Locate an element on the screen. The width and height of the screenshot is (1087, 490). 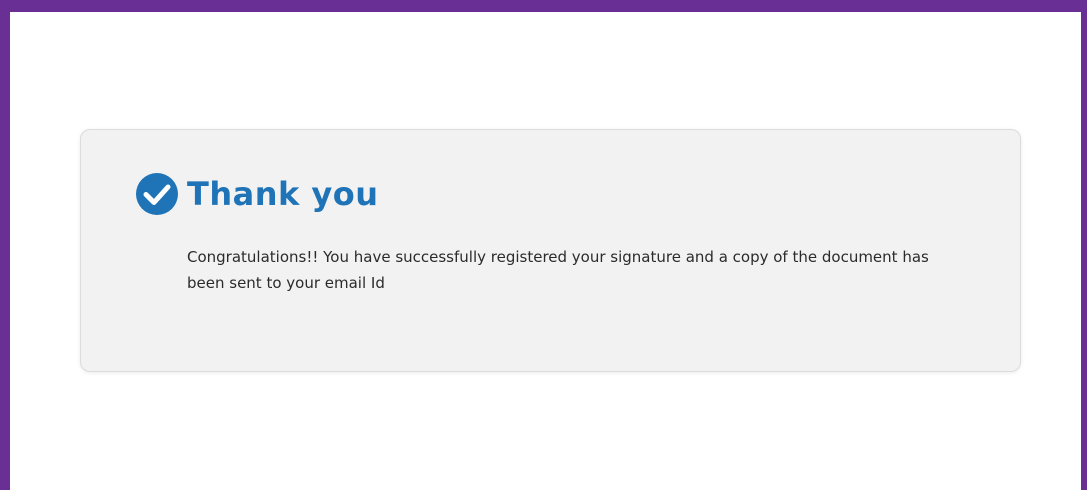
check-circle-icon is located at coordinates (157, 194).